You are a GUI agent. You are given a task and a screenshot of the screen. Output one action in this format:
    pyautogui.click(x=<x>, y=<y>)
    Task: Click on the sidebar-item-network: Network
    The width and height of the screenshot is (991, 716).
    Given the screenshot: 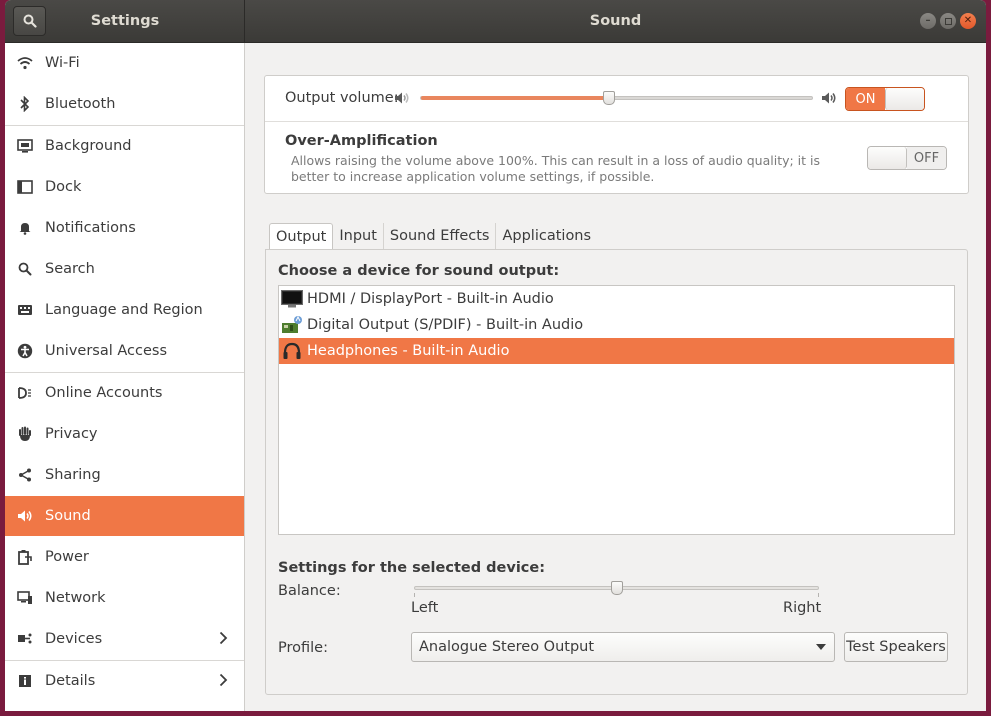 What is the action you would take?
    pyautogui.click(x=124, y=598)
    